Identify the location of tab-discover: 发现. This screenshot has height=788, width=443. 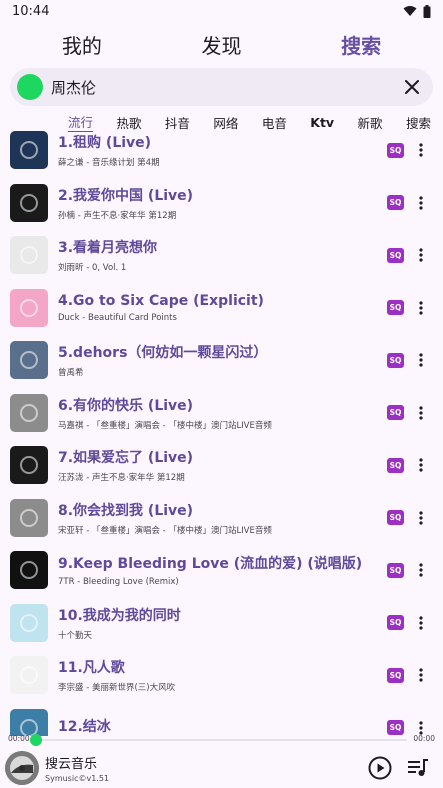
(221, 44).